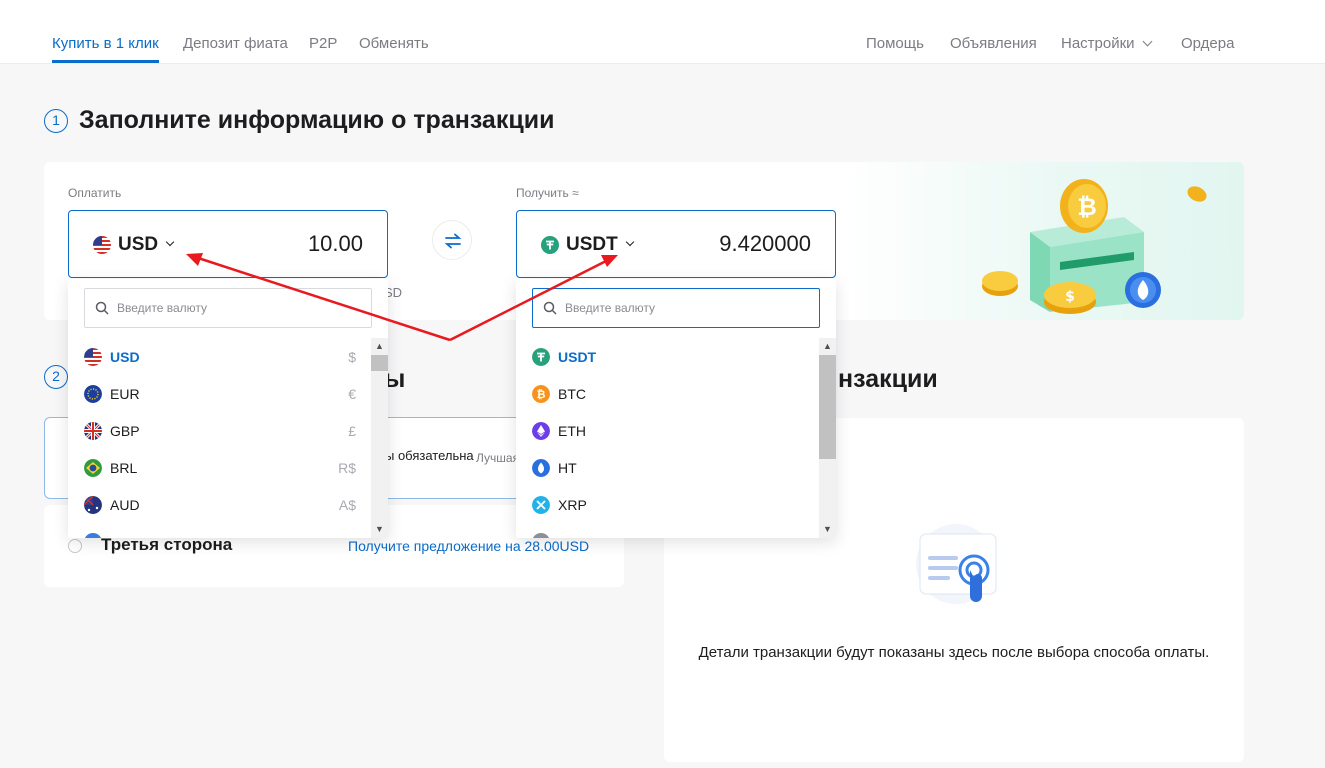 The width and height of the screenshot is (1325, 768). What do you see at coordinates (124, 468) in the screenshot?
I see `currency-code: BRL` at bounding box center [124, 468].